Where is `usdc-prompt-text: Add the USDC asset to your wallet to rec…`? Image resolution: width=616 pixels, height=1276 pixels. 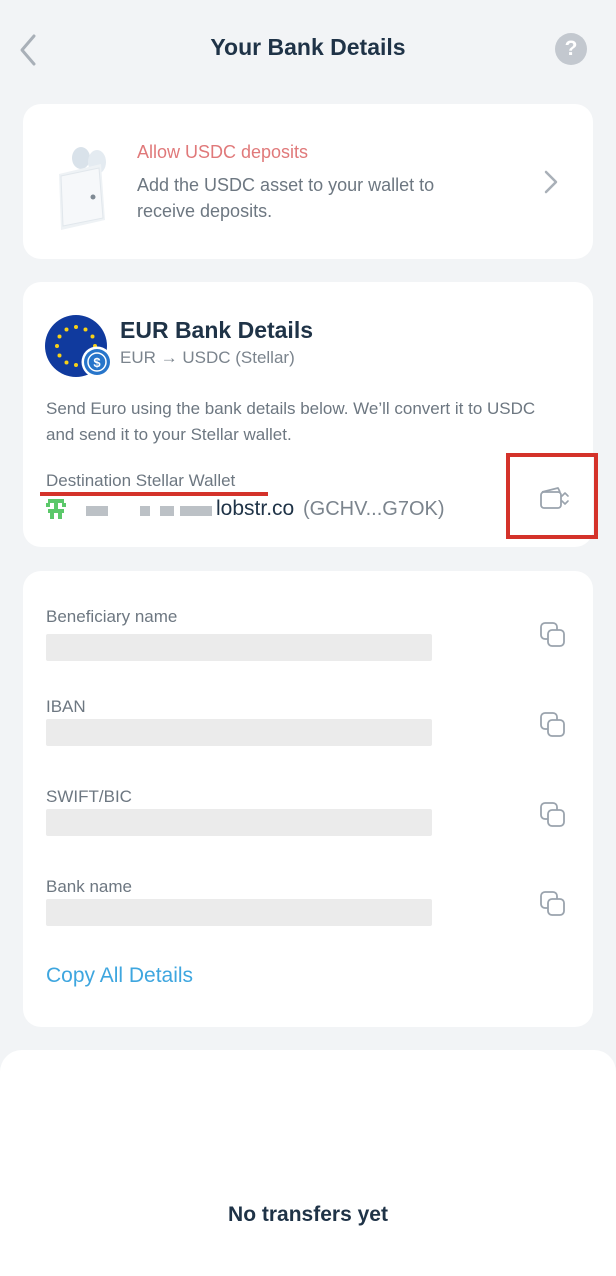
usdc-prompt-text: Add the USDC asset to your wallet to rec… is located at coordinates (286, 198).